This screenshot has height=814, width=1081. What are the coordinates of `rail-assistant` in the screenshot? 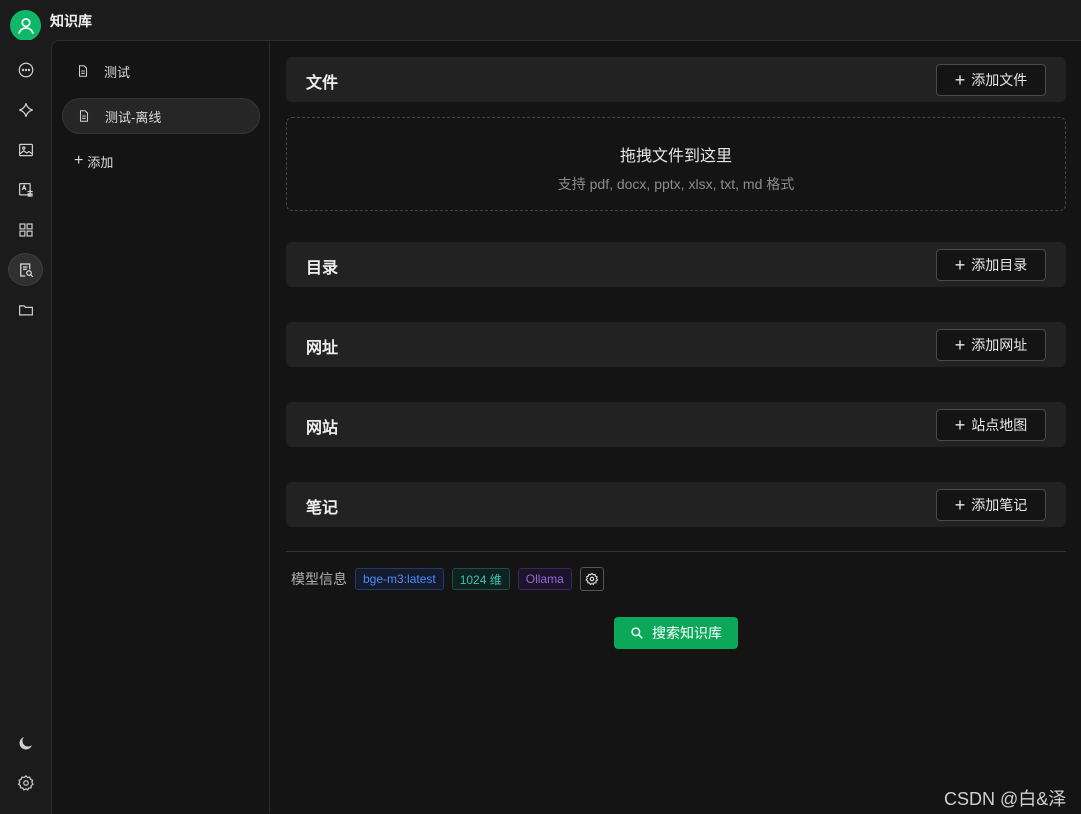 It's located at (25, 109).